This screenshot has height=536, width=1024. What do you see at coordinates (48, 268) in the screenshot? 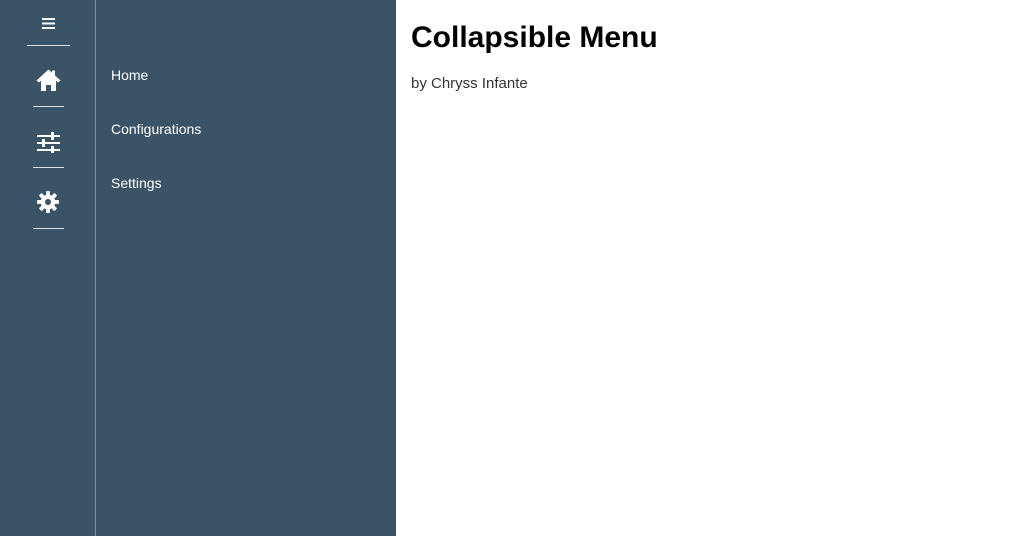
I see `icon-sidebar` at bounding box center [48, 268].